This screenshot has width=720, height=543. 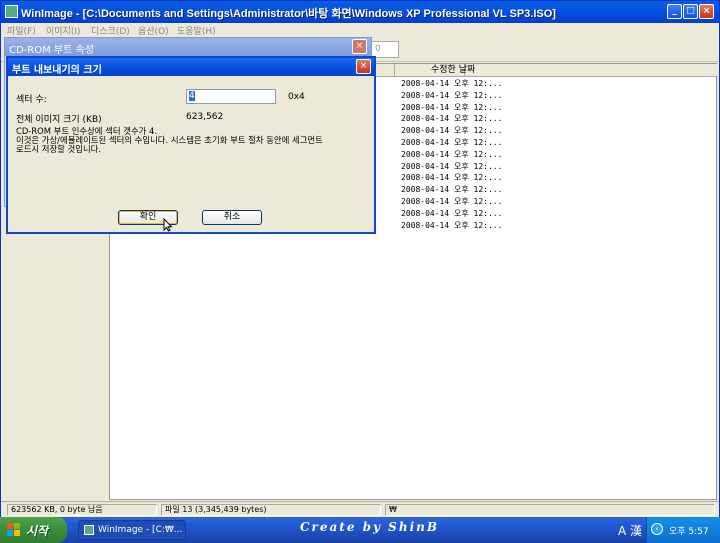 I want to click on column-header: 수정한 날짜, so click(x=541, y=70).